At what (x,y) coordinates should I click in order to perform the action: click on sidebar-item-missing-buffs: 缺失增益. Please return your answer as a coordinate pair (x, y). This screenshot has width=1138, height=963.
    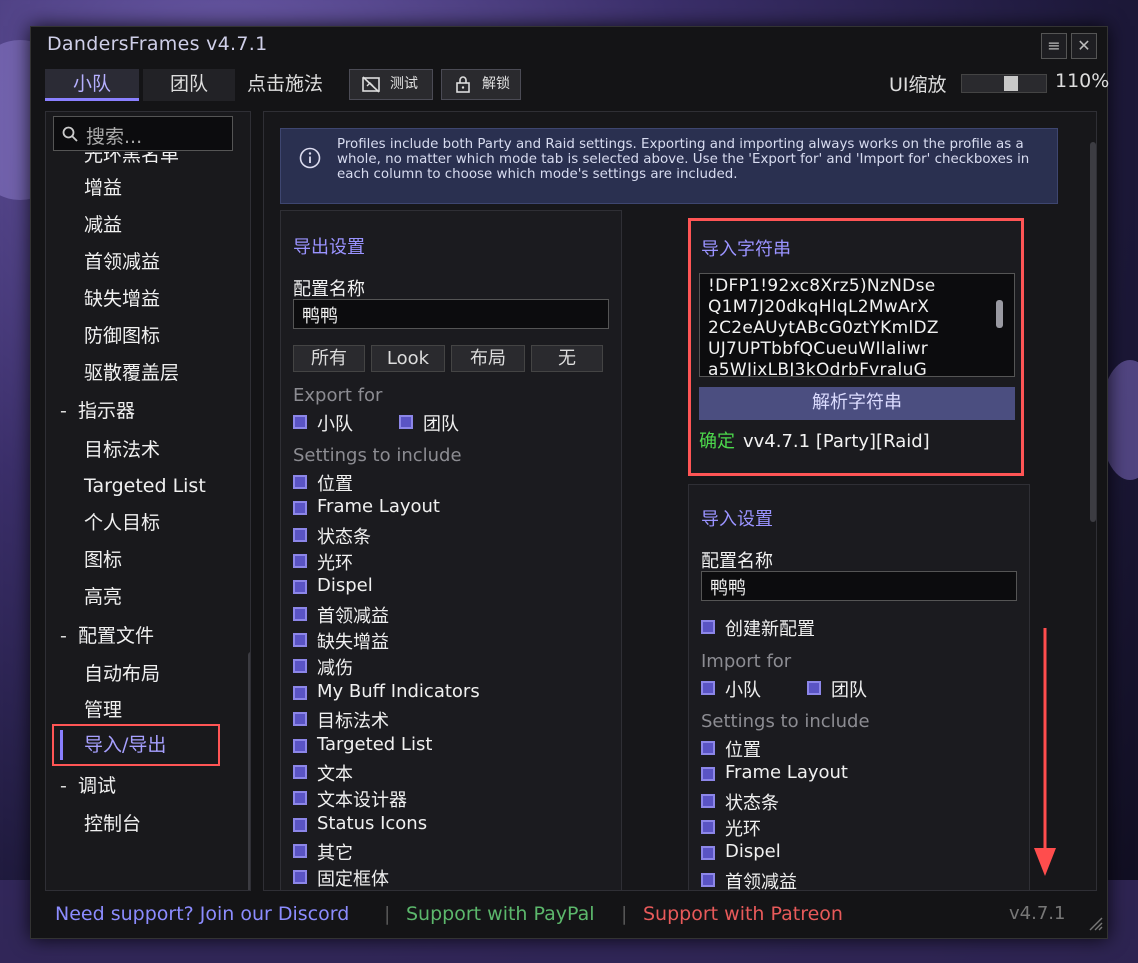
    Looking at the image, I should click on (122, 300).